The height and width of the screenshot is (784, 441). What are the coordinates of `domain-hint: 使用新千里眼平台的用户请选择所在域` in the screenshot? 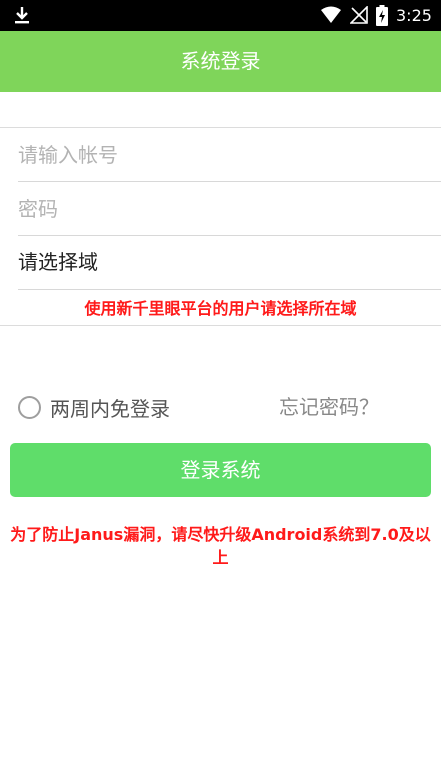 It's located at (220, 308).